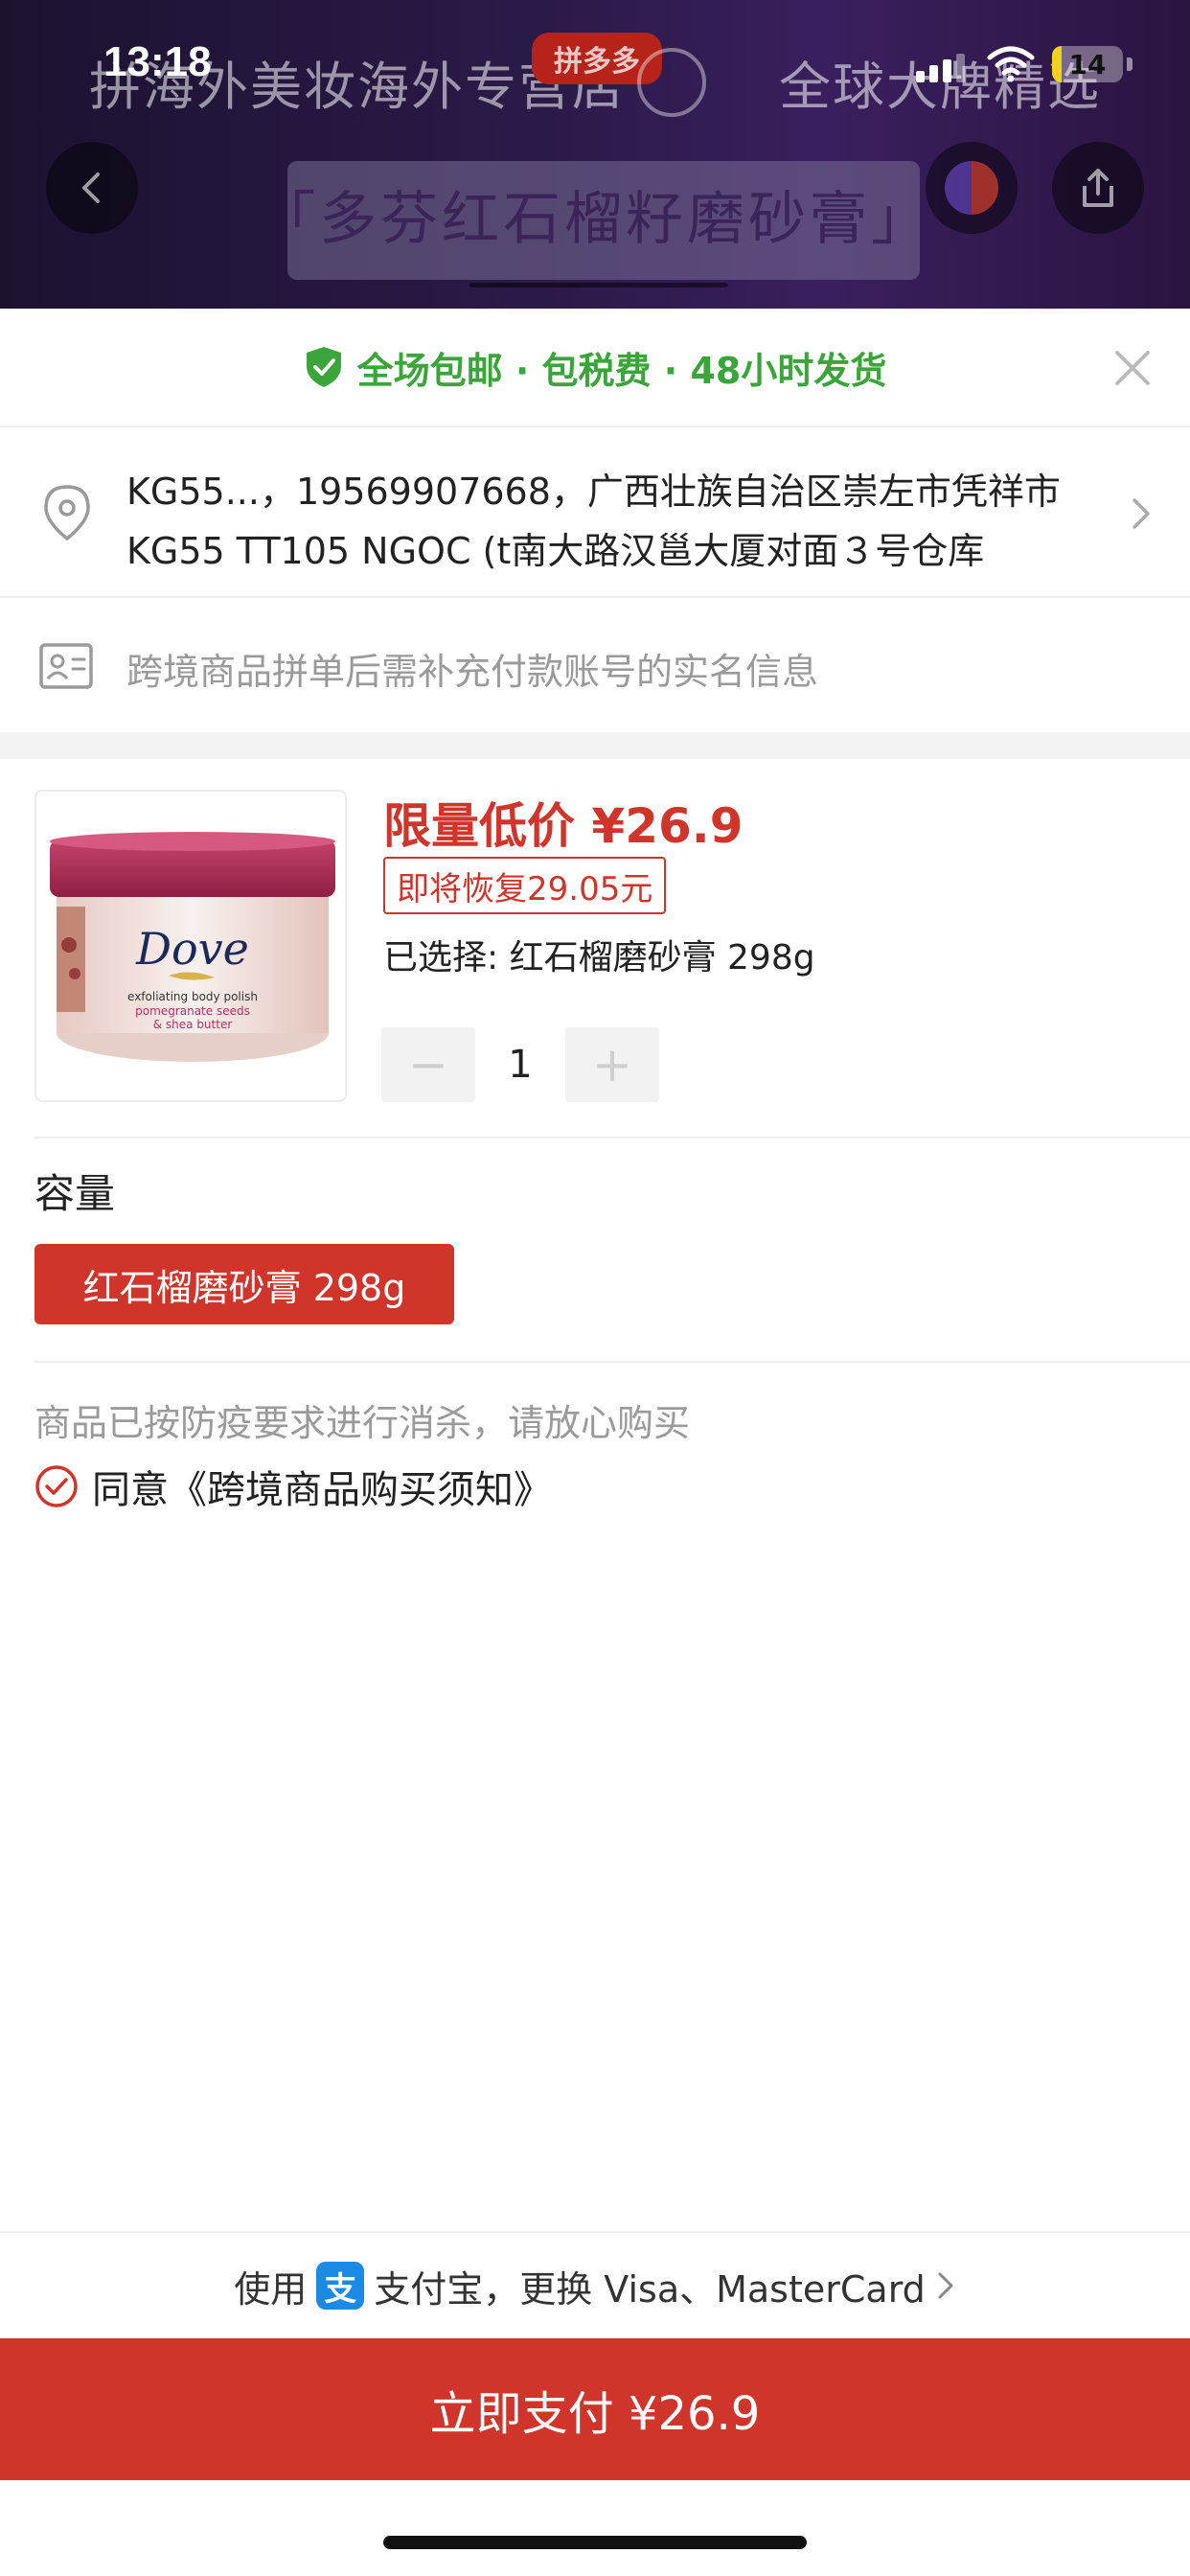 The width and height of the screenshot is (1190, 2576). I want to click on disinfect-note: 商品已按防疫要求进行消杀，请放心购买, so click(363, 1423).